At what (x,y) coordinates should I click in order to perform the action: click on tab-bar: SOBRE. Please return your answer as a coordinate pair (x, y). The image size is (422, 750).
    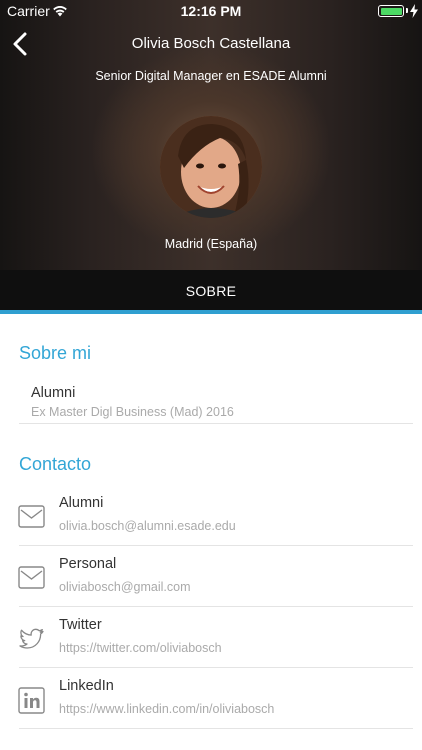
    Looking at the image, I should click on (211, 290).